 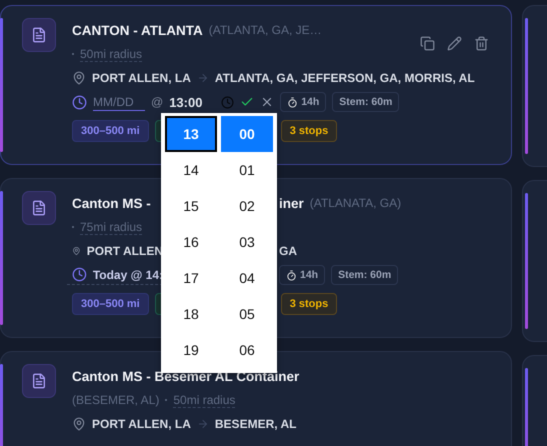 I want to click on minute-option: 00, so click(x=247, y=134).